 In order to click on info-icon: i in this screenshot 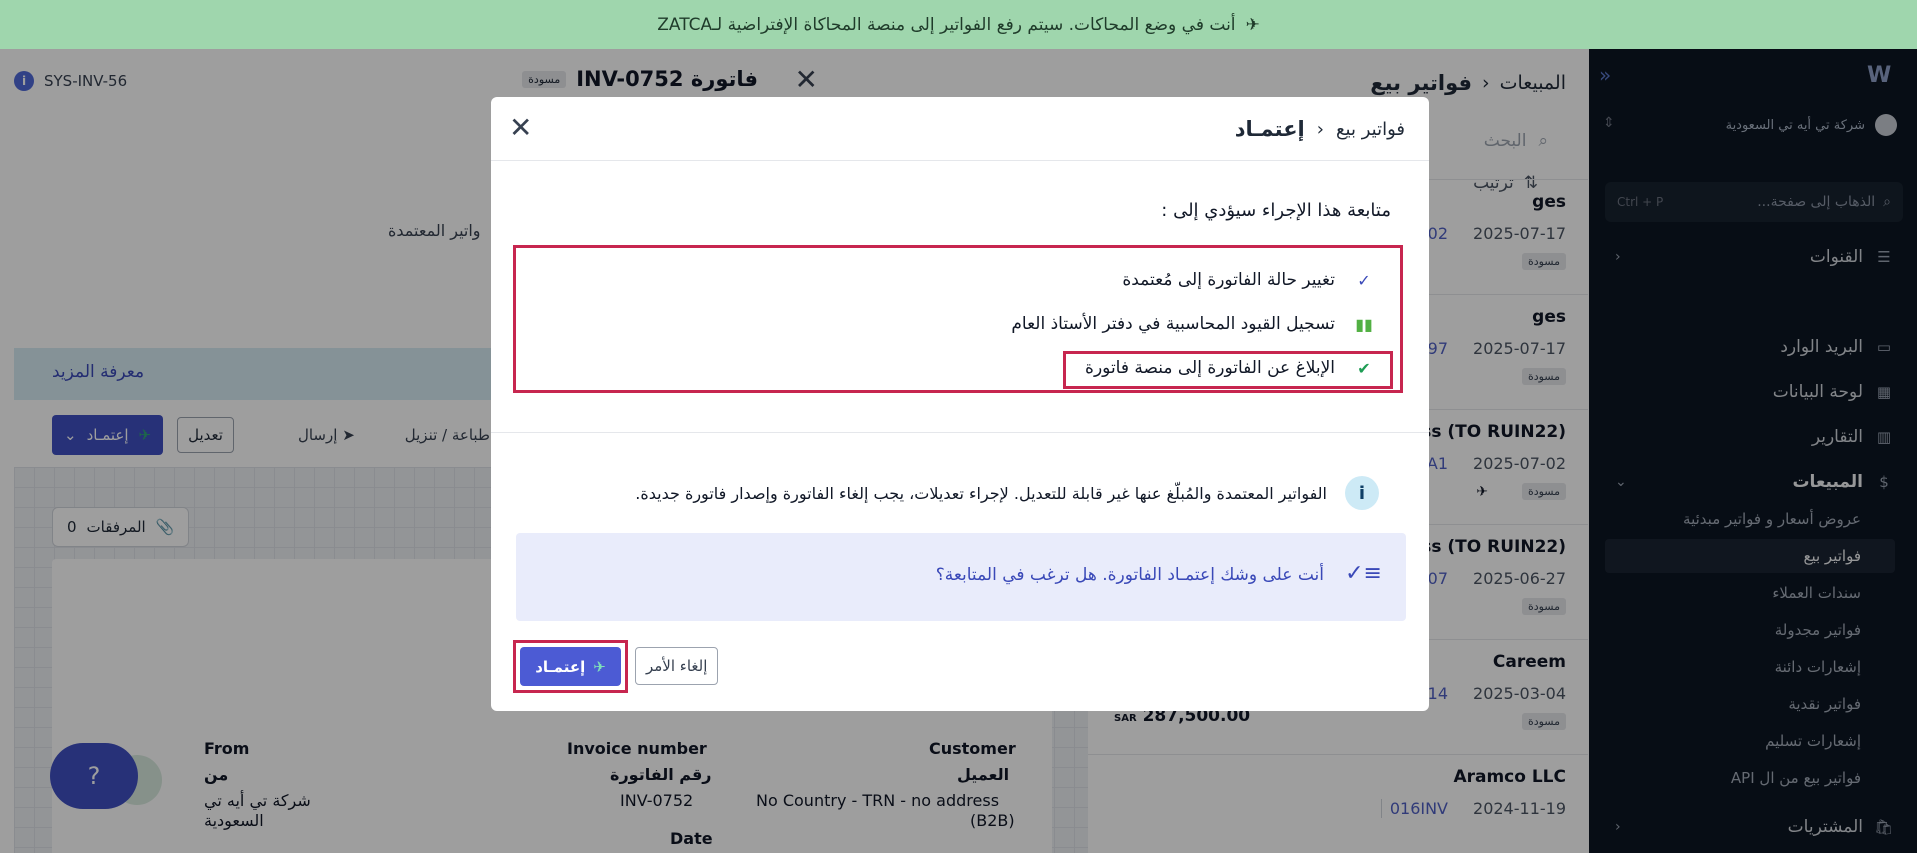, I will do `click(1362, 493)`.